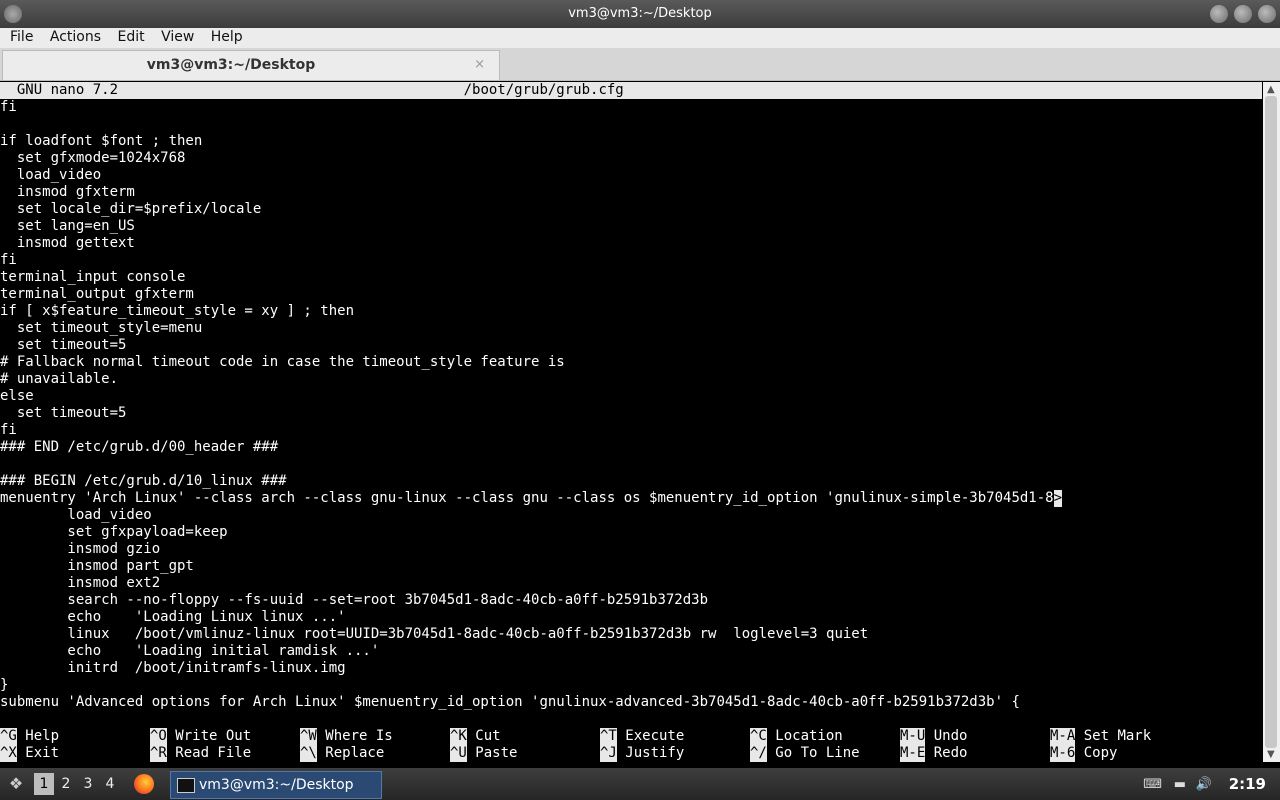 The height and width of the screenshot is (800, 1280). I want to click on code-line: insmod part_gpt, so click(97, 566).